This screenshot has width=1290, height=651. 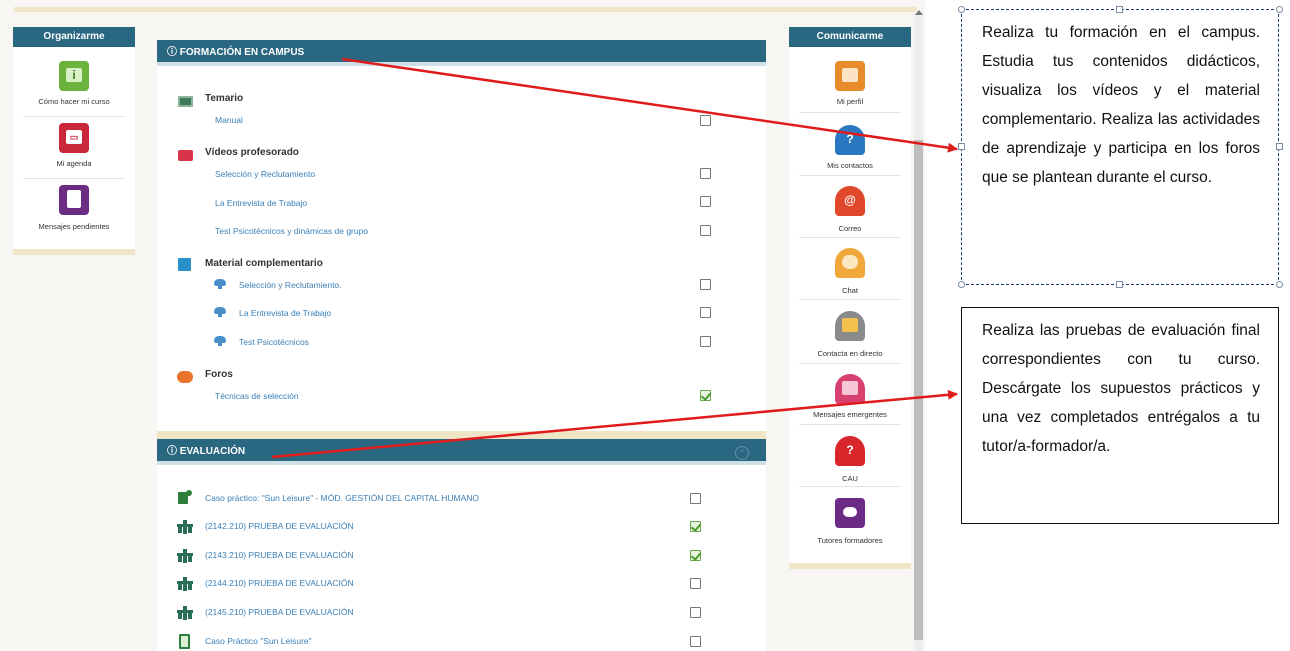 I want to click on sidebar-item-chat: Chat, so click(x=850, y=272).